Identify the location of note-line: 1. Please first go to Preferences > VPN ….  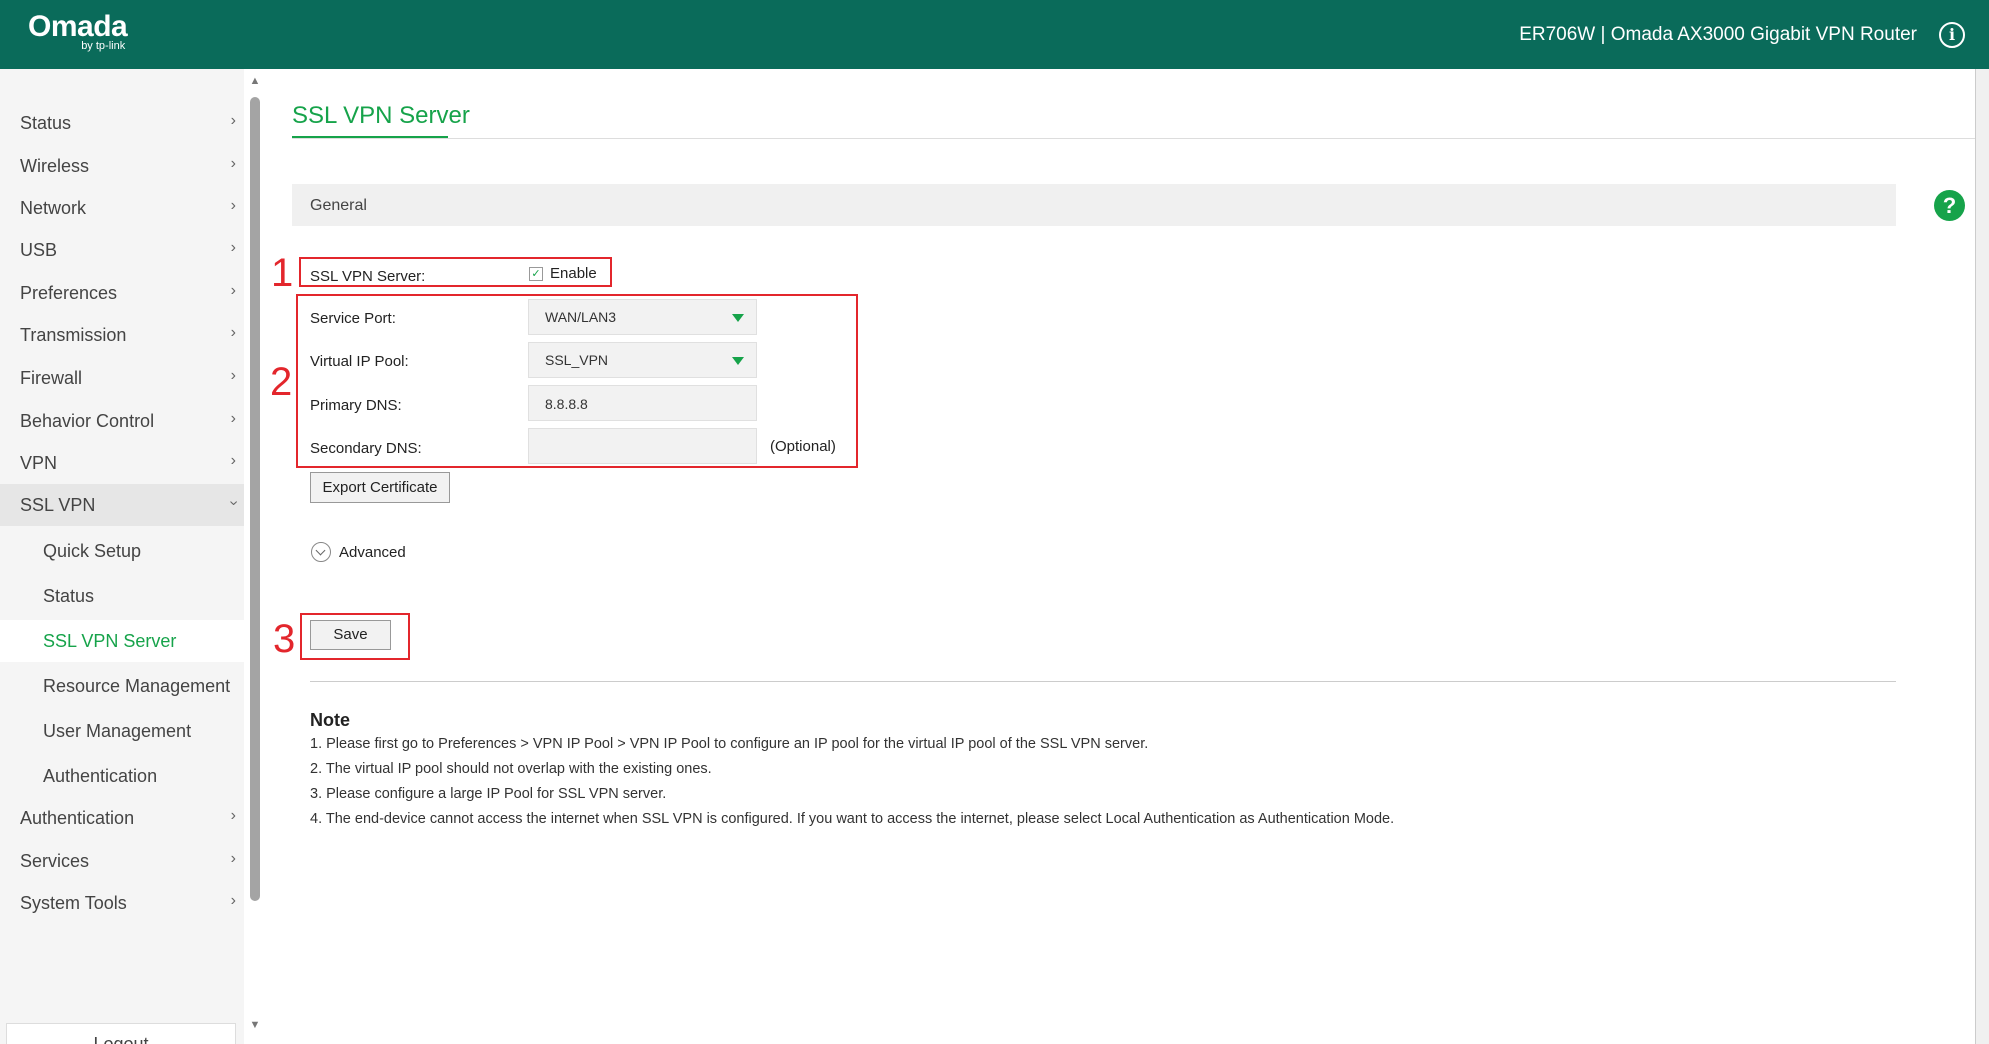
(729, 744).